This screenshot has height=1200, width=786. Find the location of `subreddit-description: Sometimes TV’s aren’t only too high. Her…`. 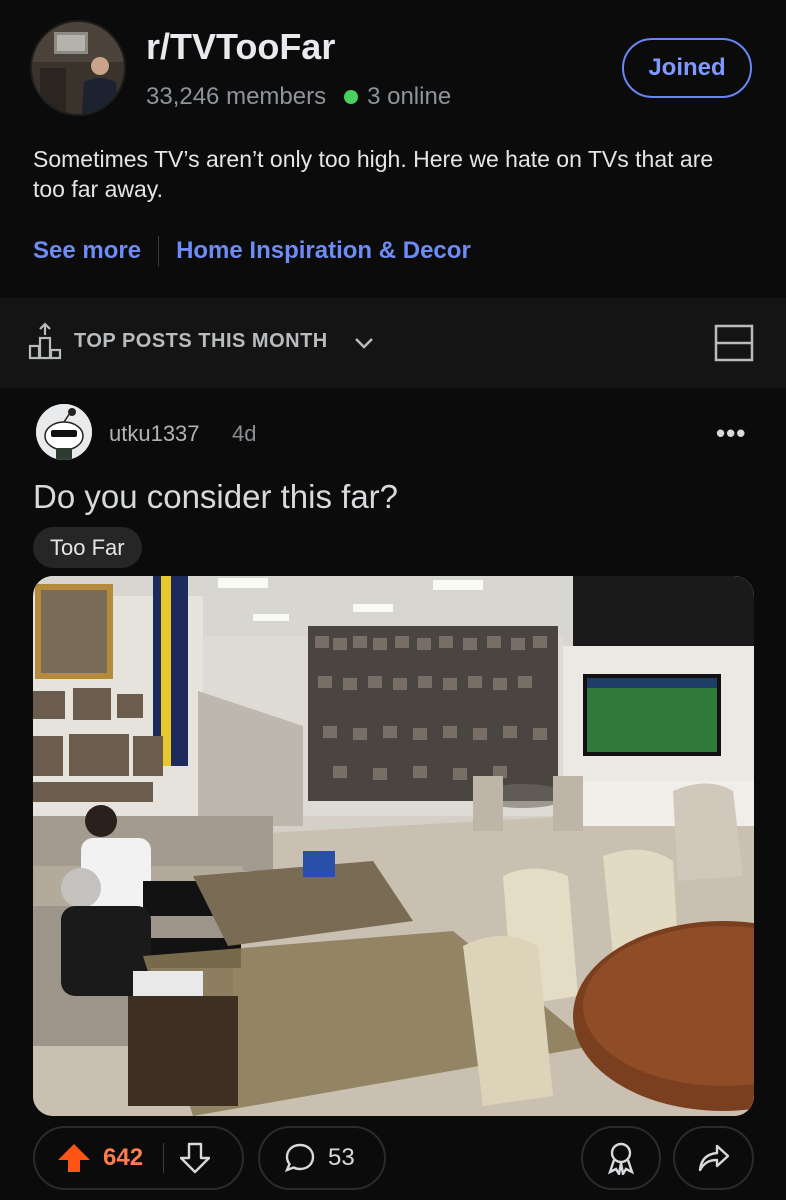

subreddit-description: Sometimes TV’s aren’t only too high. Her… is located at coordinates (373, 174).